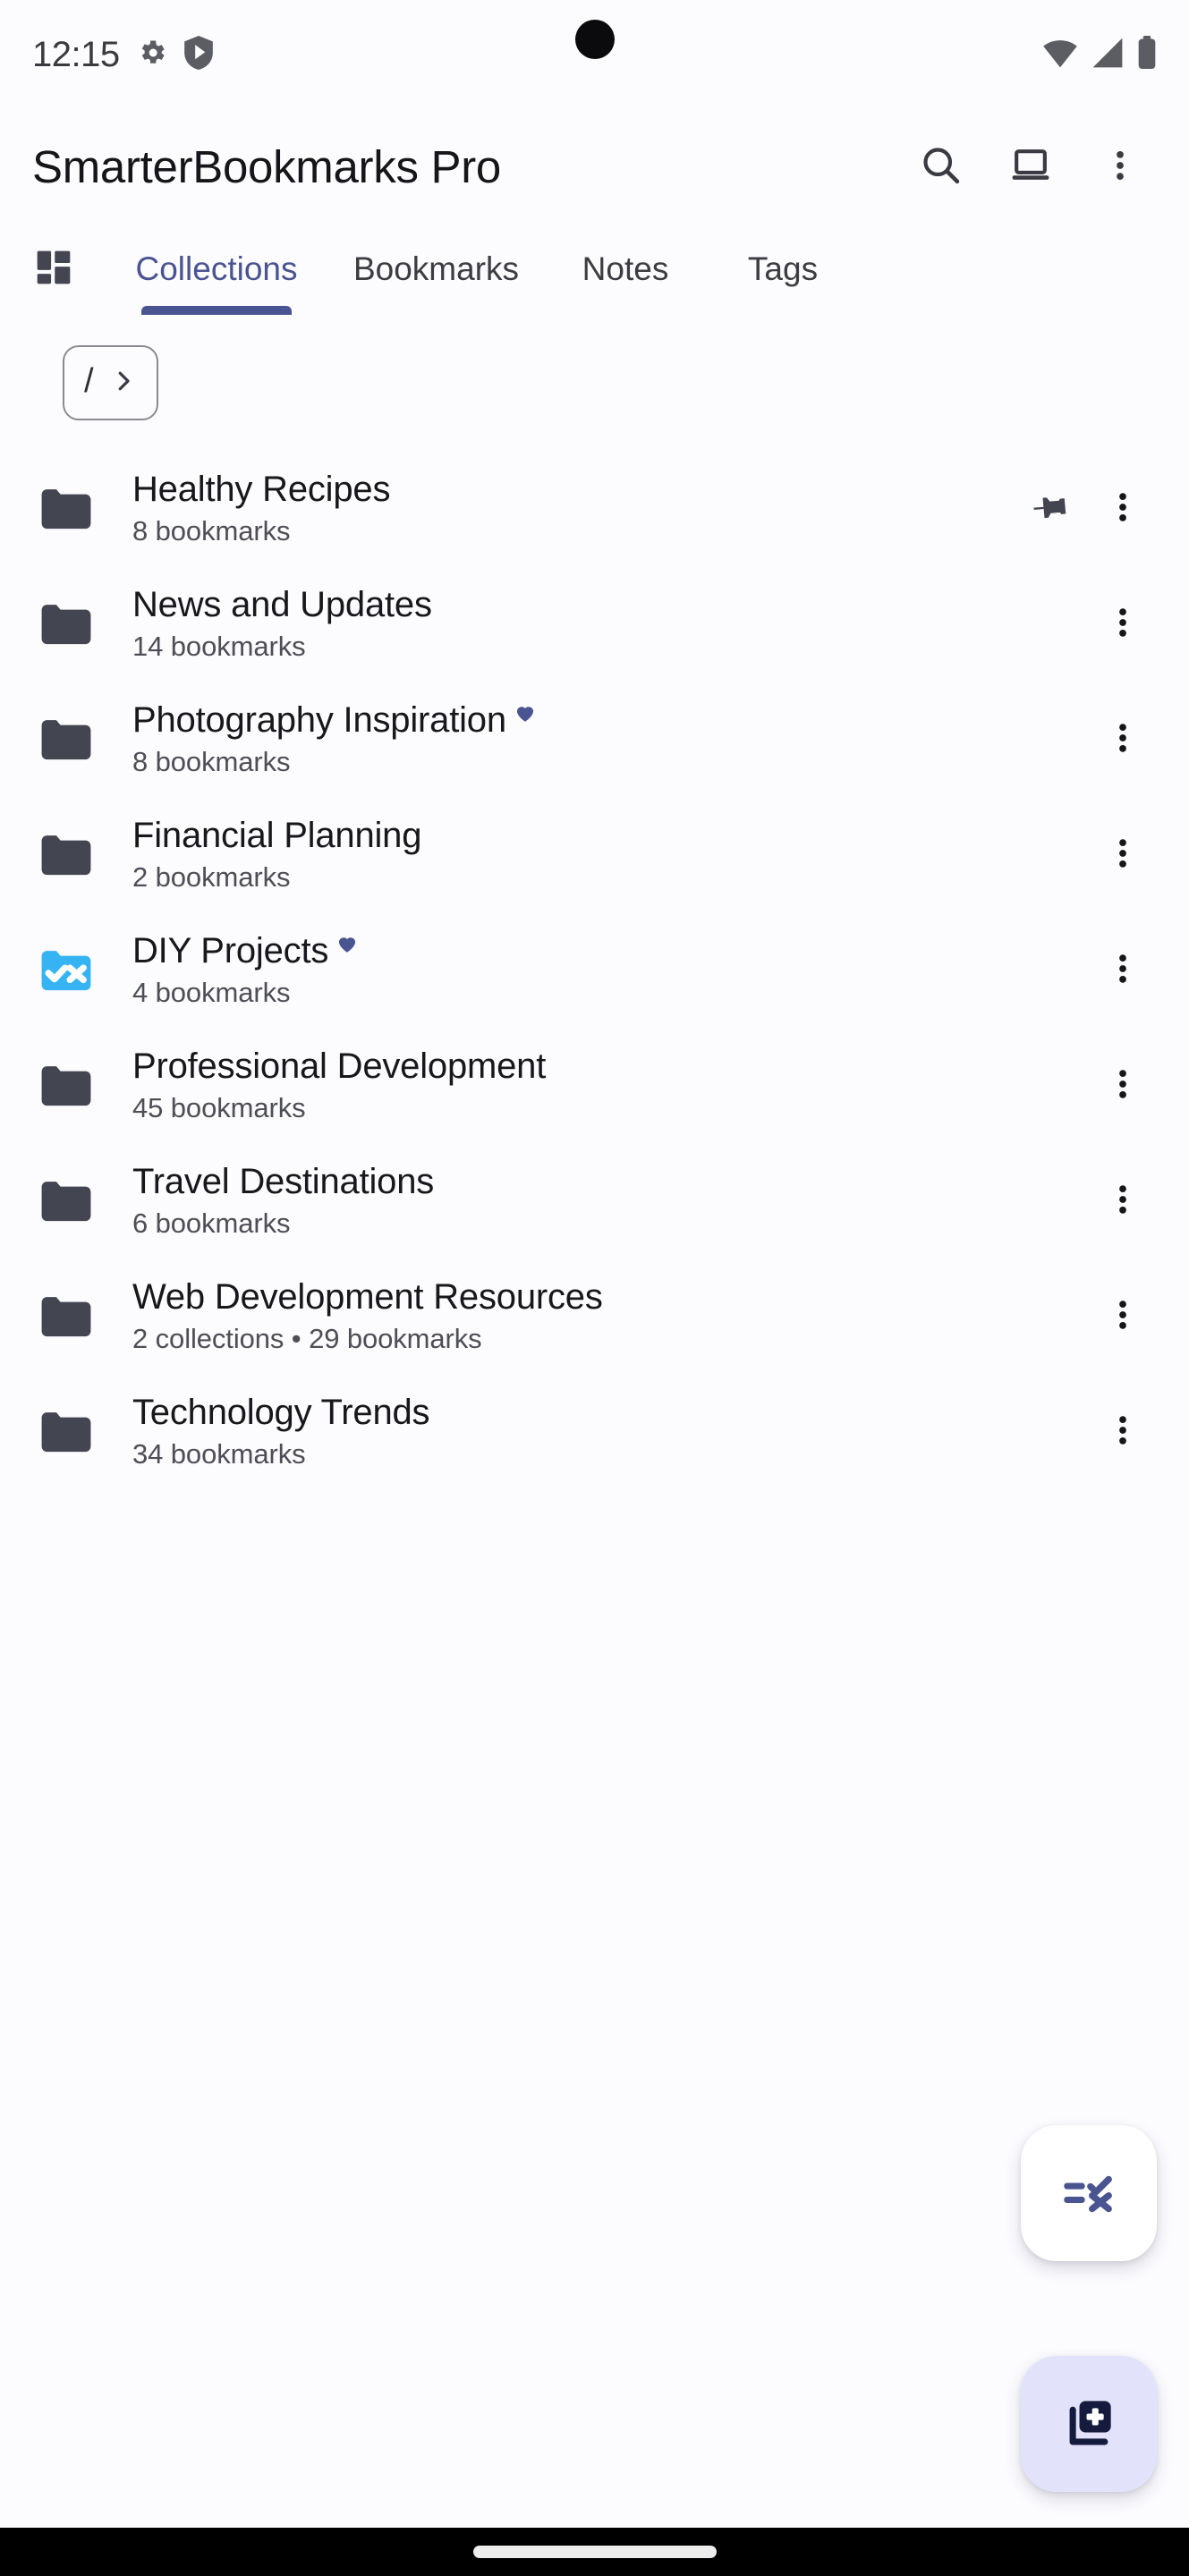 Image resolution: width=1189 pixels, height=2576 pixels. I want to click on push-pin-icon, so click(1051, 508).